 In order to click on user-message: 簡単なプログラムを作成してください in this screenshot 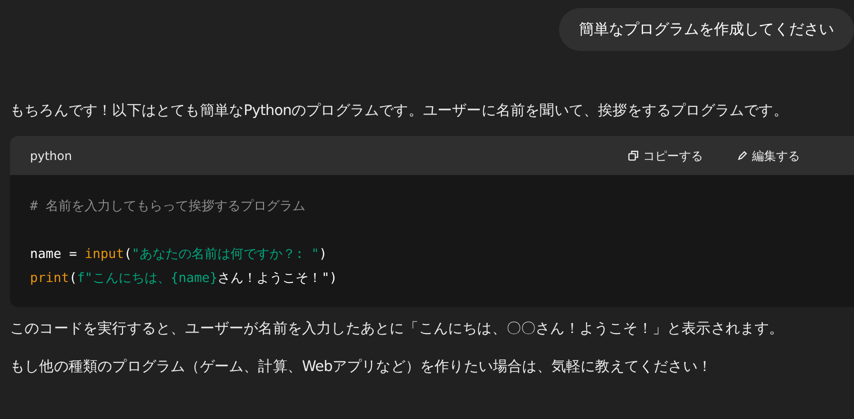, I will do `click(706, 29)`.